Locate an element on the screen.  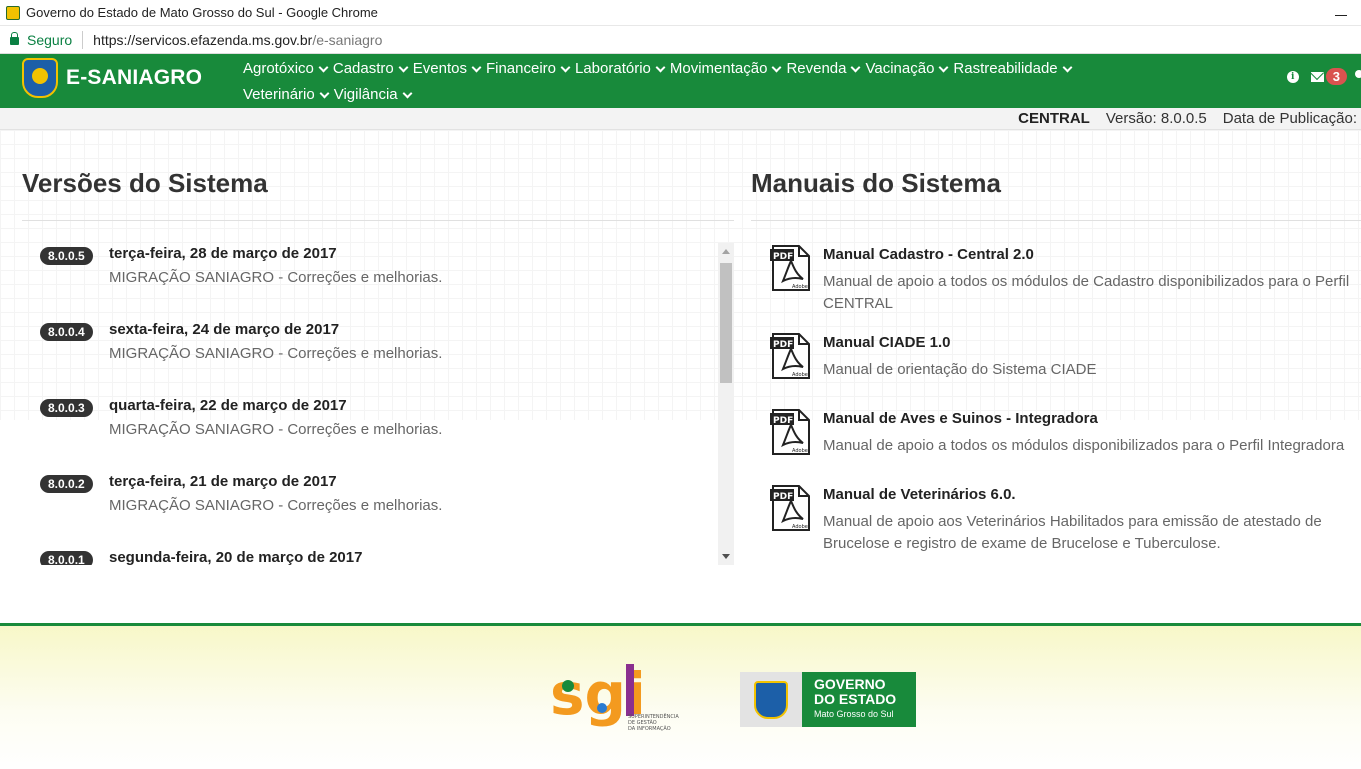
svg-text: DA INFORMAÇÃO is located at coordinates (649, 728).